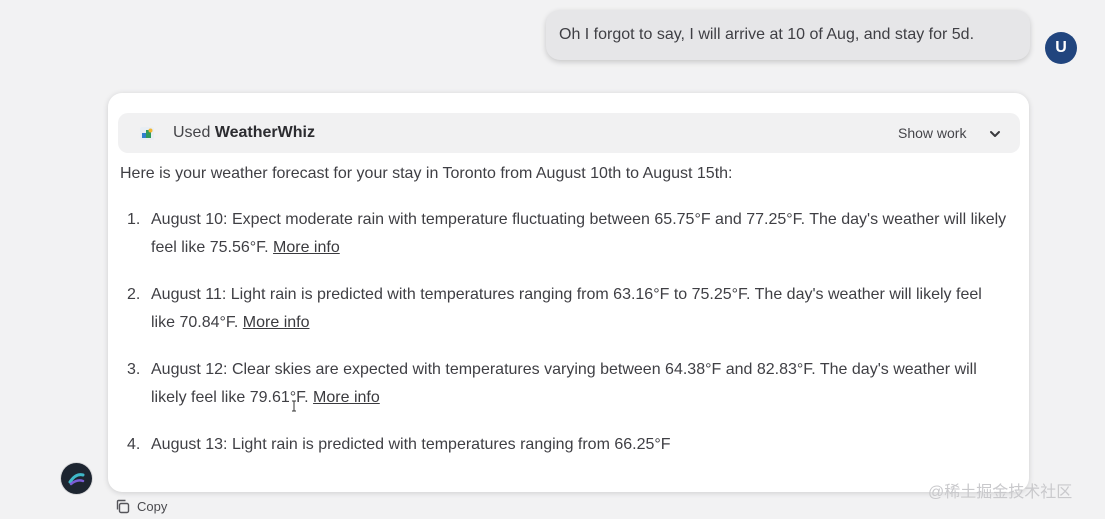 This screenshot has width=1105, height=519. I want to click on forecast-item-number: 1., so click(134, 219).